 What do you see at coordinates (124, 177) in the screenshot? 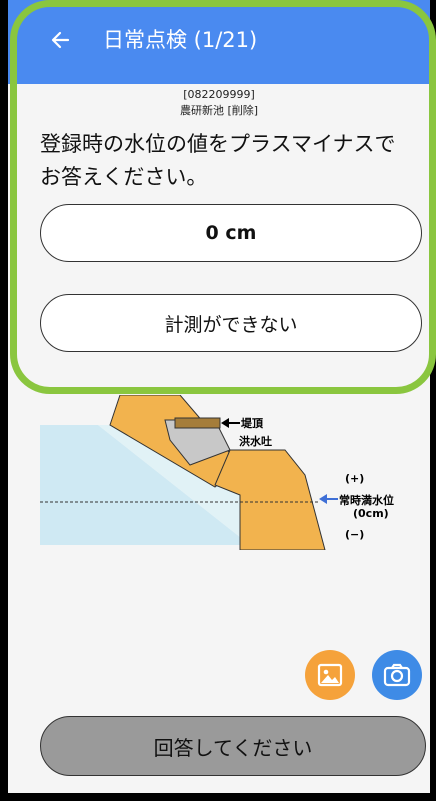
I see `question-line-2: お答えください。` at bounding box center [124, 177].